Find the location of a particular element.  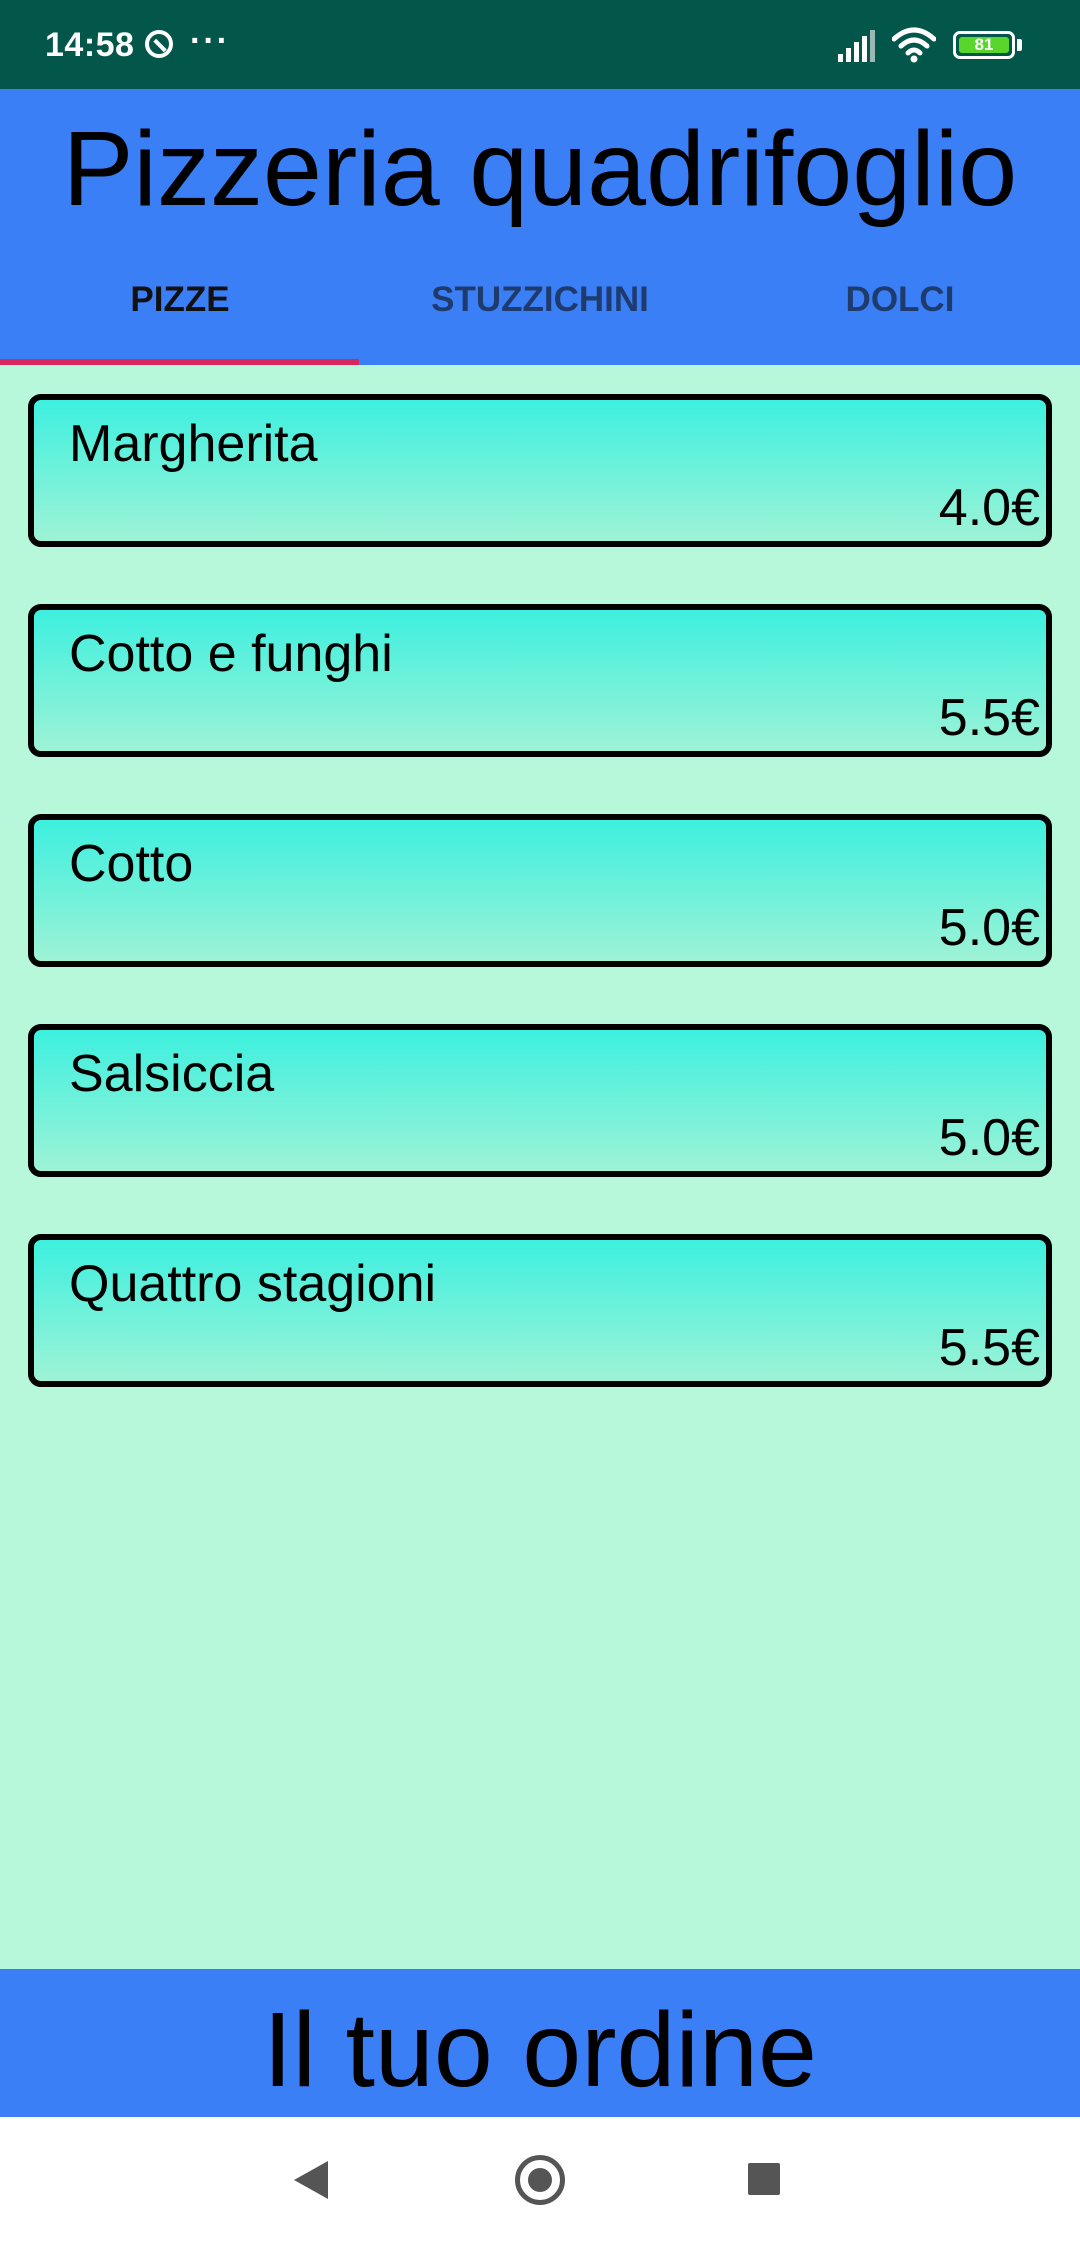

tab-stuzzichini: STUZZICHINI is located at coordinates (540, 317).